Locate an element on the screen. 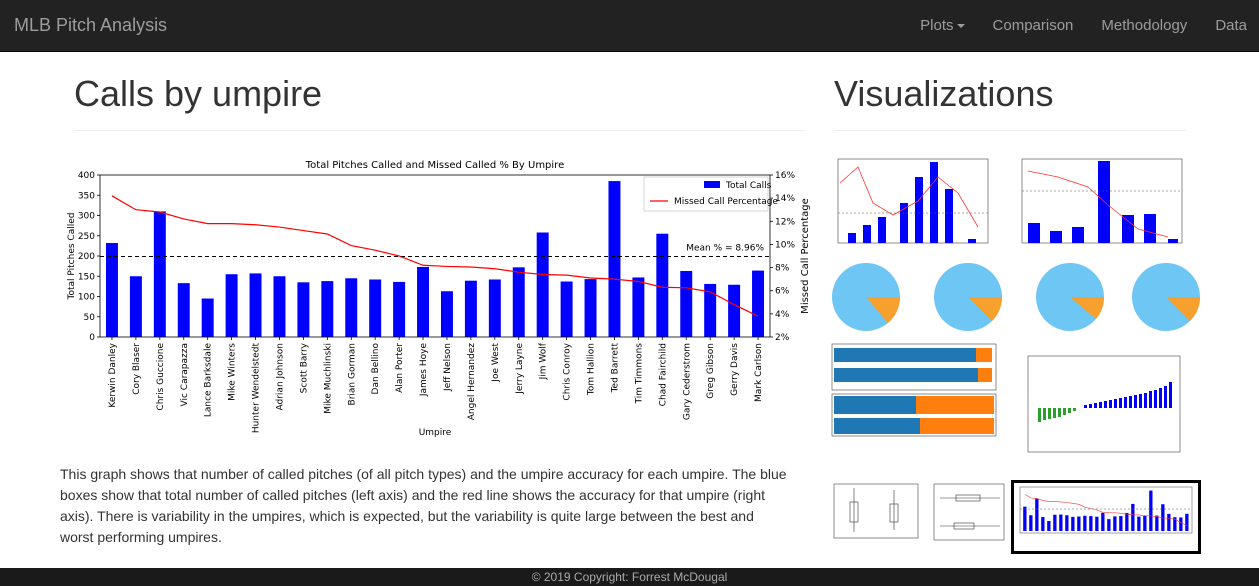 The height and width of the screenshot is (586, 1259). y2-tick-label-1: 4% is located at coordinates (782, 315).